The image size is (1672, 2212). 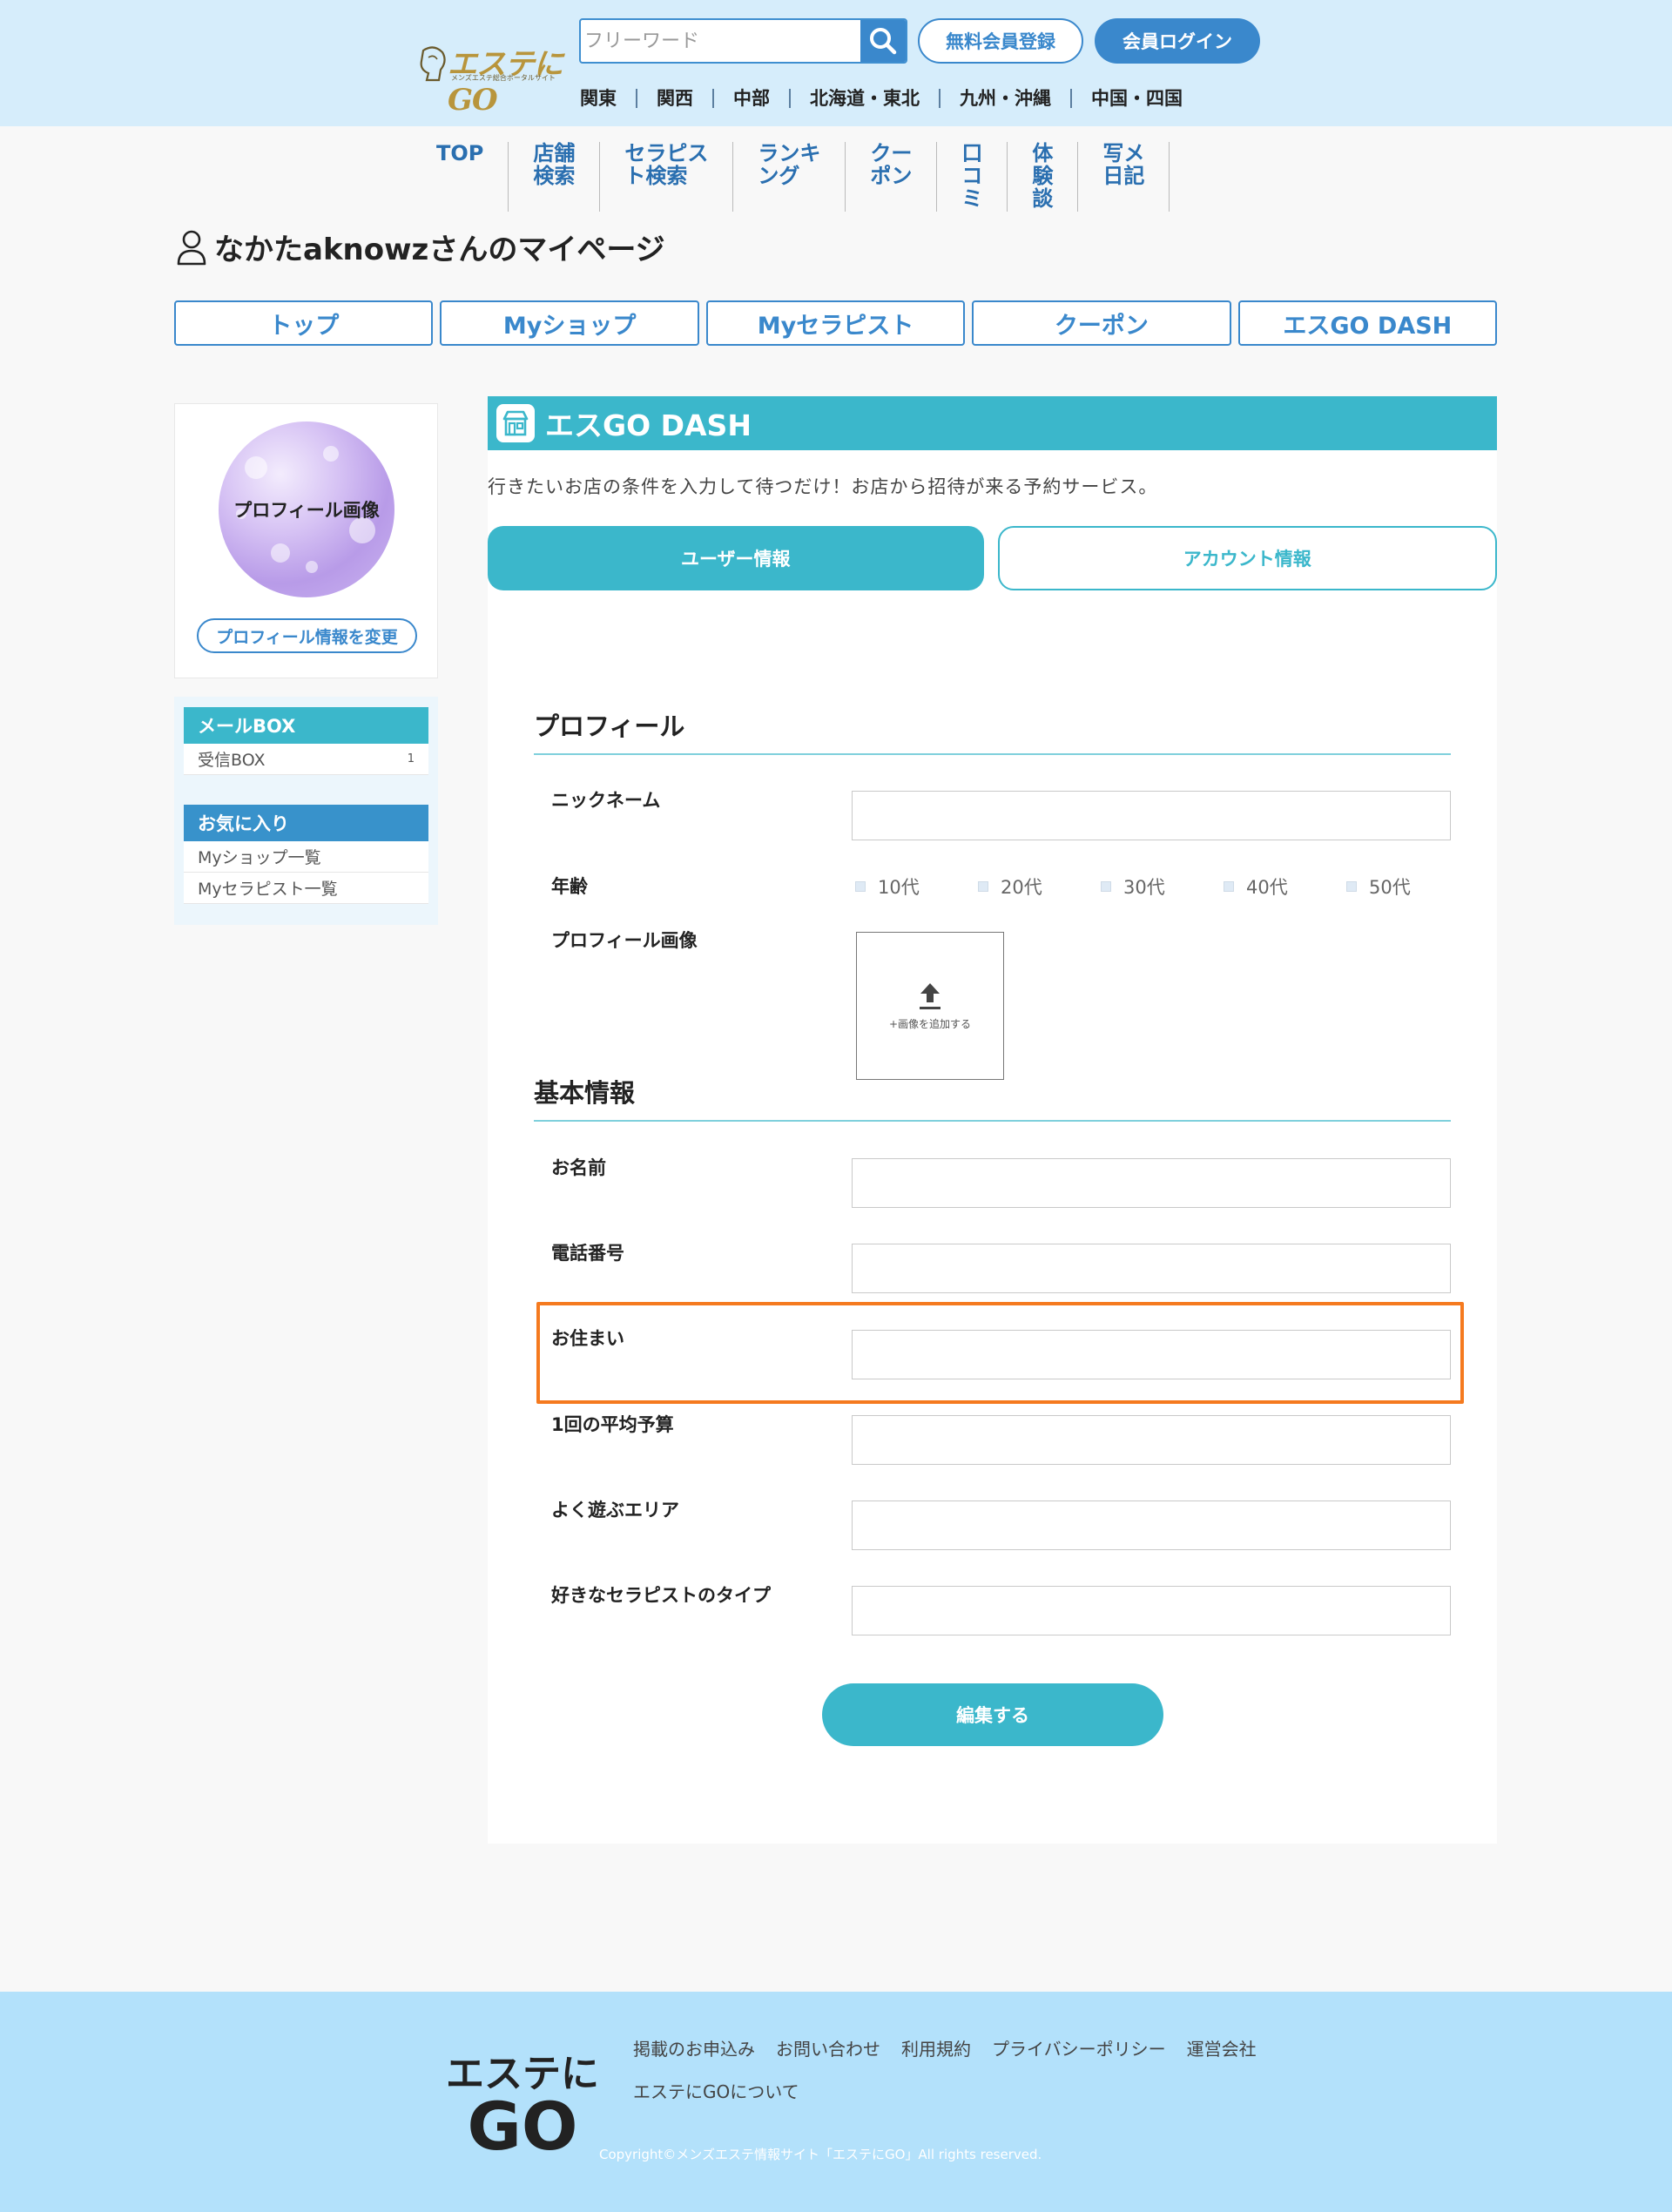 What do you see at coordinates (259, 858) in the screenshot?
I see `sidebar-item-label: Myショップ一覧` at bounding box center [259, 858].